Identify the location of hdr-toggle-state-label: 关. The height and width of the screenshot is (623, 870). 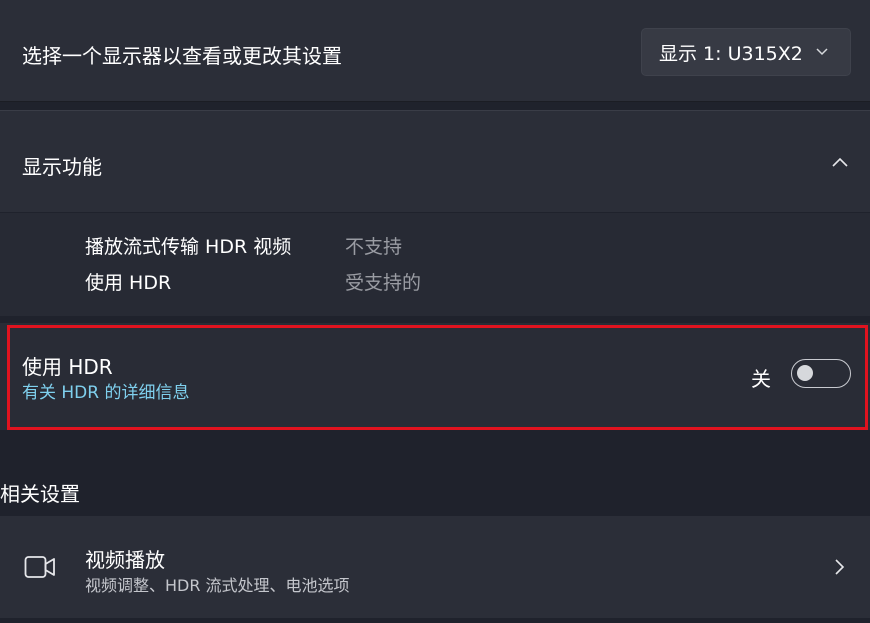
(761, 379).